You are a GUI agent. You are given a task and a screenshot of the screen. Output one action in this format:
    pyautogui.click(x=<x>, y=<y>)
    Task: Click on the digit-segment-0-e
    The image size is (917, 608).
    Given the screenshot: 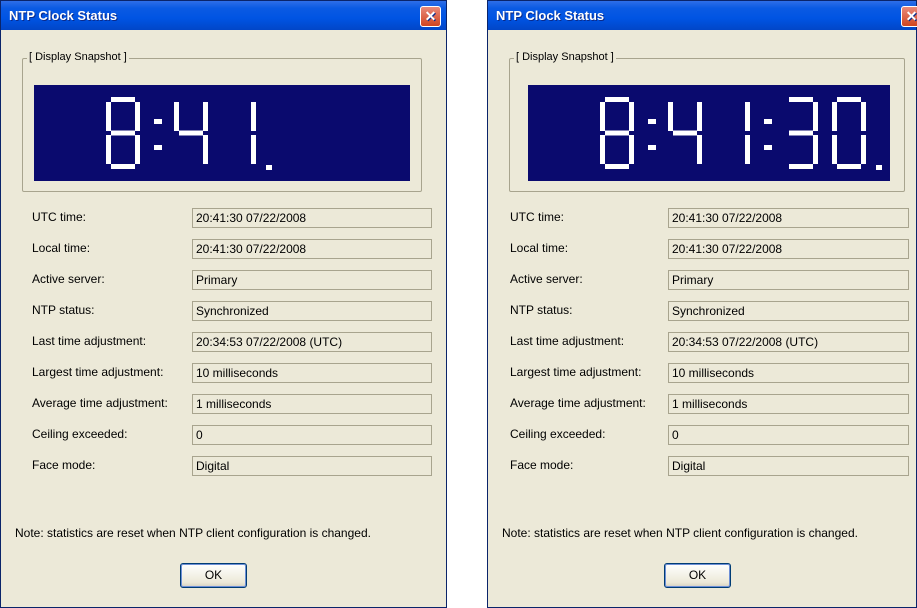 What is the action you would take?
    pyautogui.click(x=834, y=149)
    